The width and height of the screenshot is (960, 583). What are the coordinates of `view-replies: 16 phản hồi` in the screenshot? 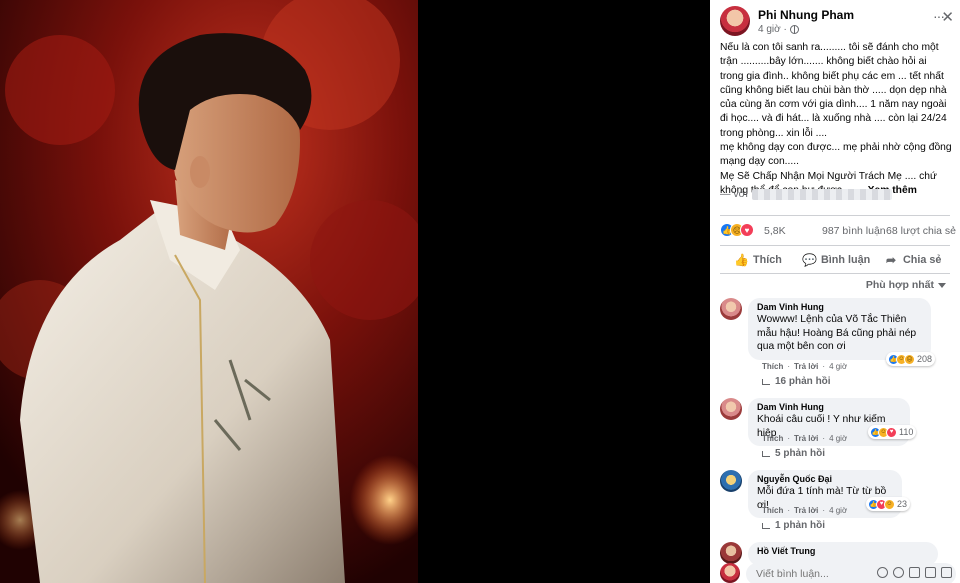 It's located at (796, 381).